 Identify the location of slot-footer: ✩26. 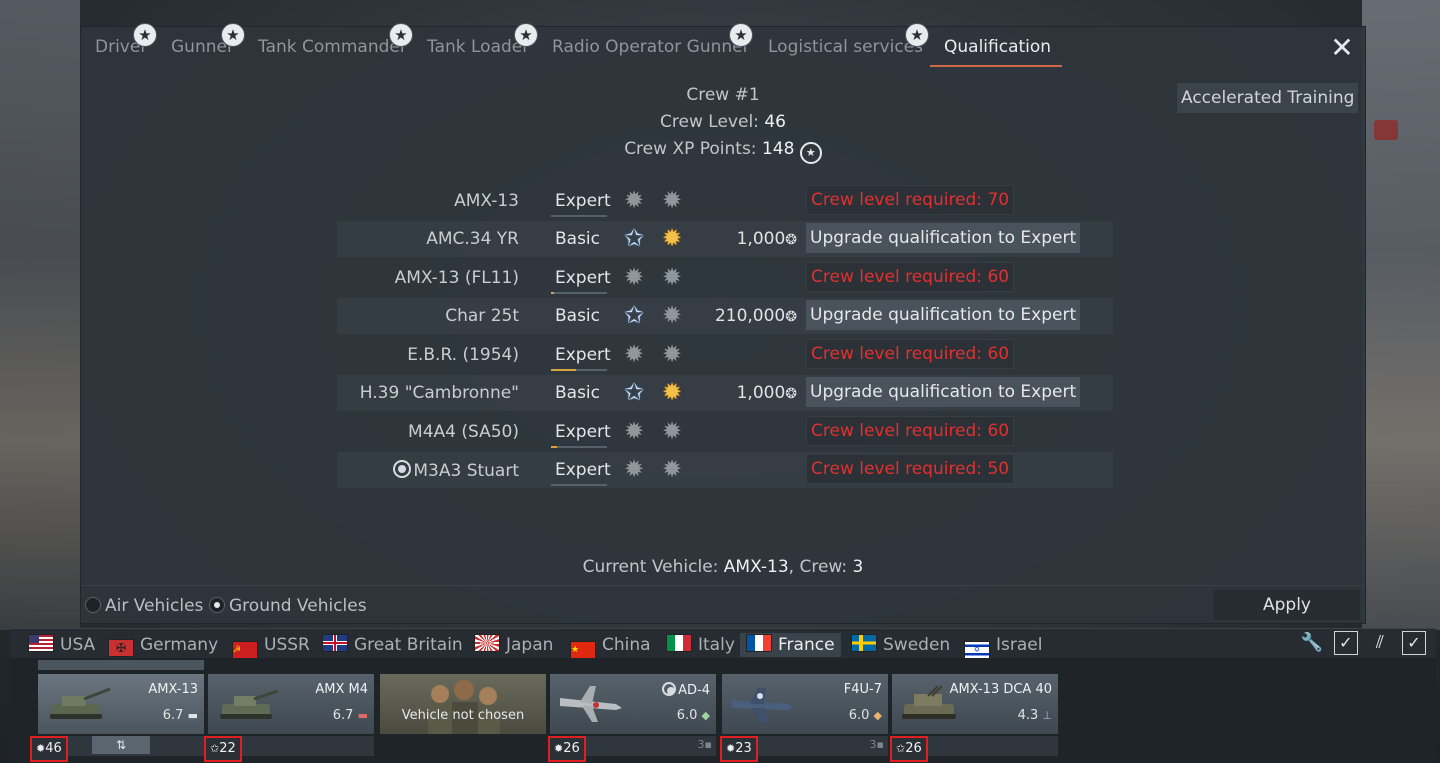
(974, 749).